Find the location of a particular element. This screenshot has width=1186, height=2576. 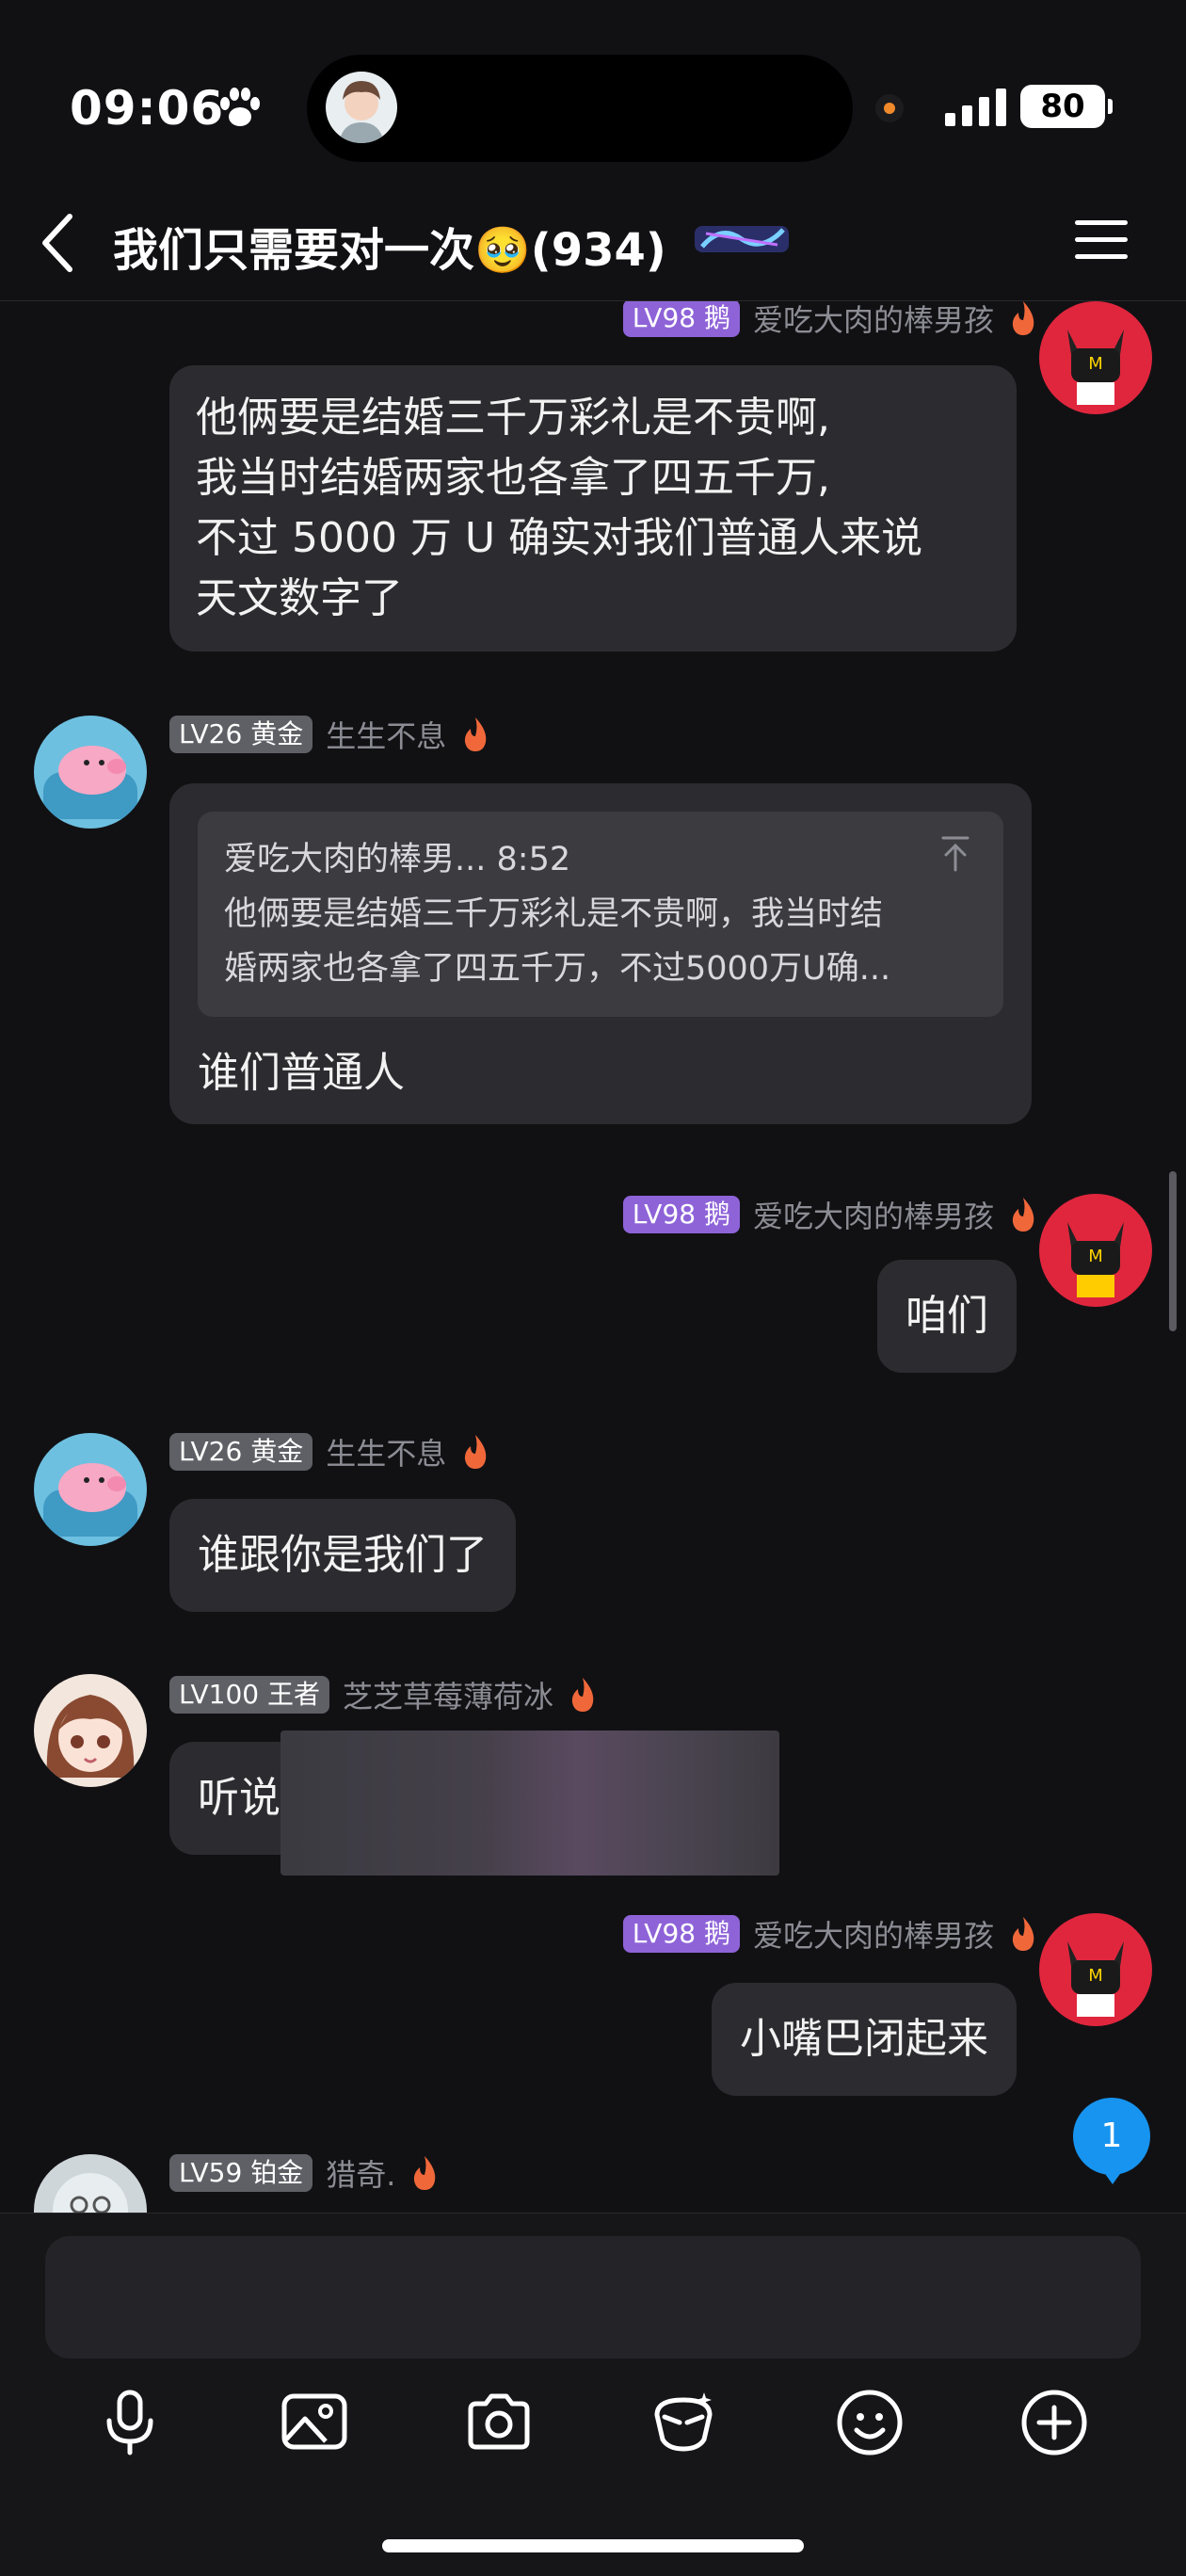

message-bubble: 咱们 is located at coordinates (947, 1316).